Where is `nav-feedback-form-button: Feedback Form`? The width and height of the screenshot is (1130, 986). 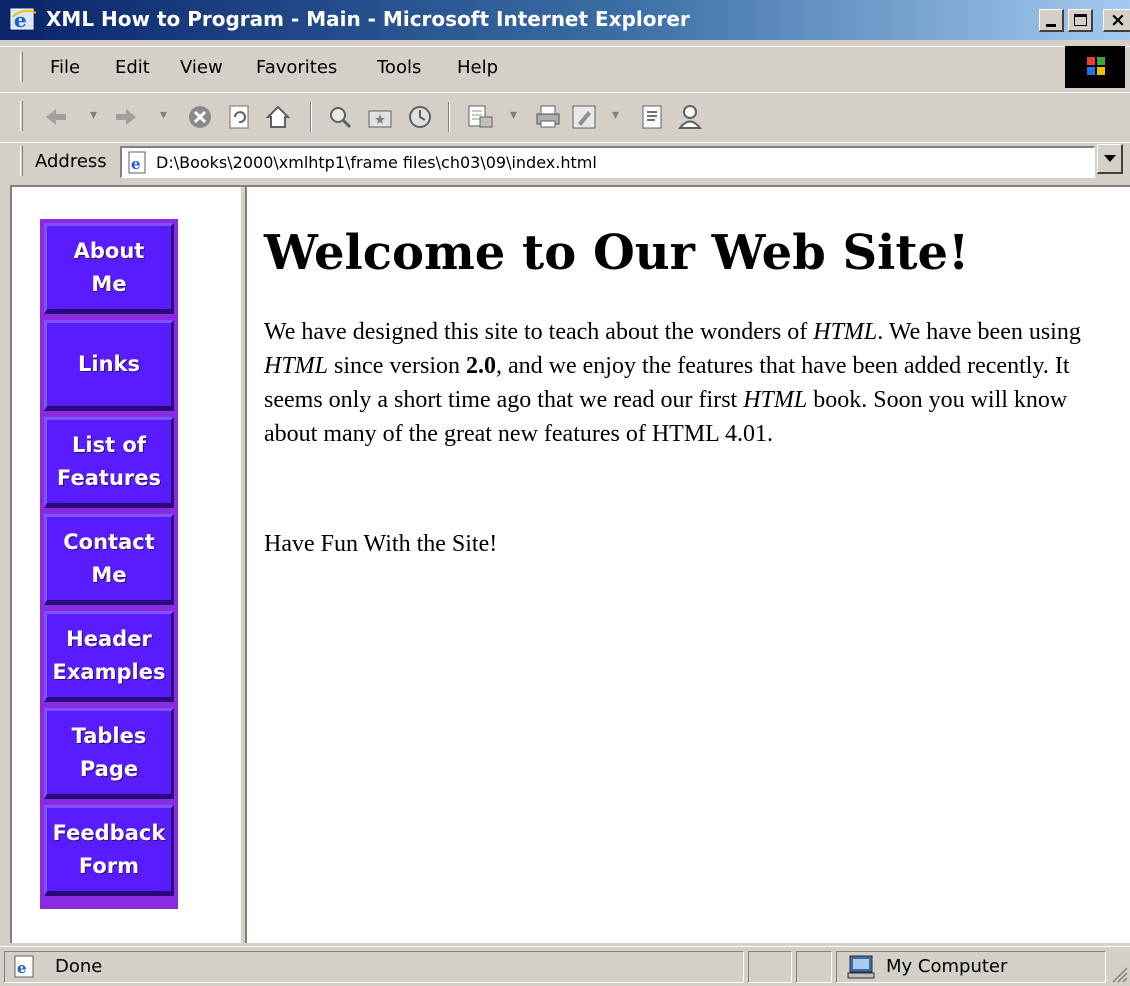
nav-feedback-form-button: Feedback Form is located at coordinates (109, 850).